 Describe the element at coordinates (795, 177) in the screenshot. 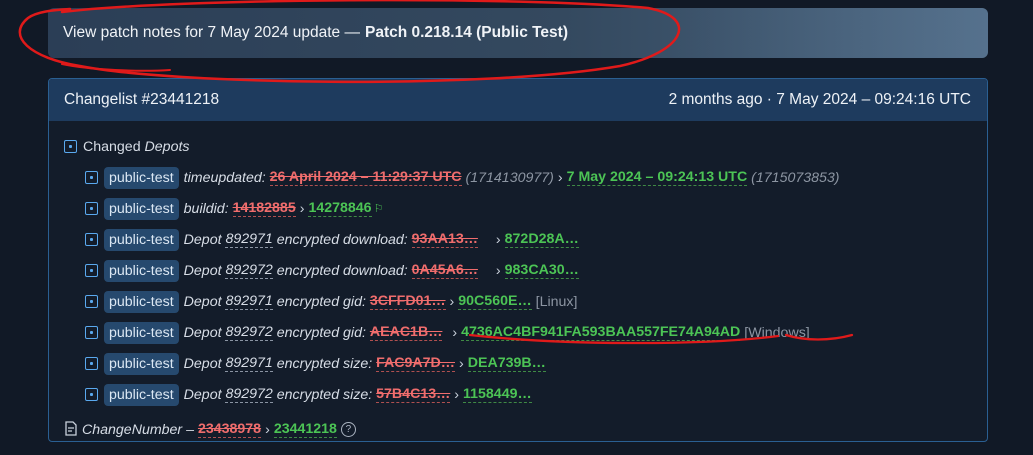

I see `new-raw-value: (1715073853)` at that location.